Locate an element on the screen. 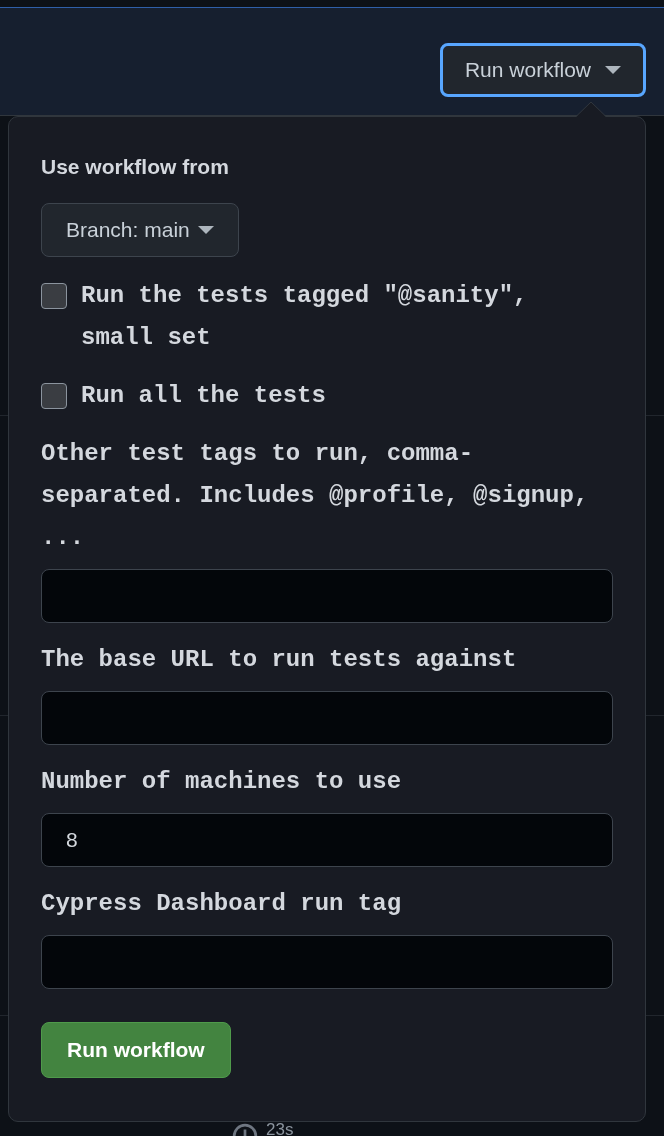  input-field: 8 is located at coordinates (327, 840).